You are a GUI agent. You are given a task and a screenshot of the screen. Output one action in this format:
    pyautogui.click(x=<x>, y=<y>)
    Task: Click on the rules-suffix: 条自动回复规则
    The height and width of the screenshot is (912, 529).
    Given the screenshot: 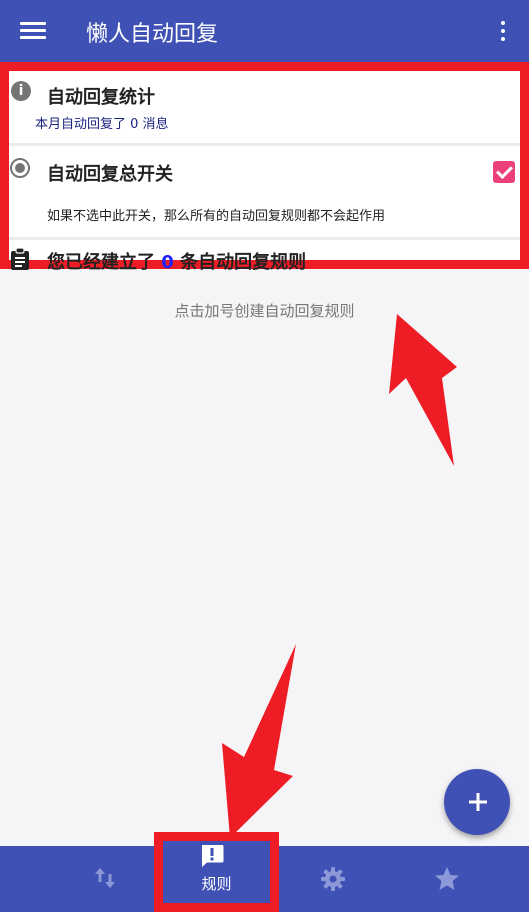 What is the action you would take?
    pyautogui.click(x=243, y=262)
    